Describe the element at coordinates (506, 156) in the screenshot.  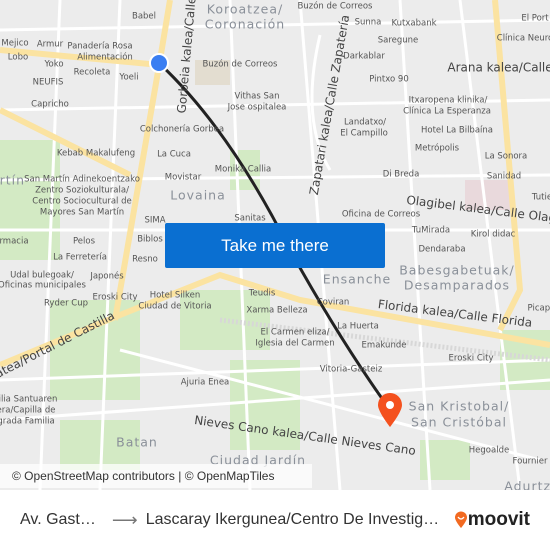
I see `map-label: La Sonora` at that location.